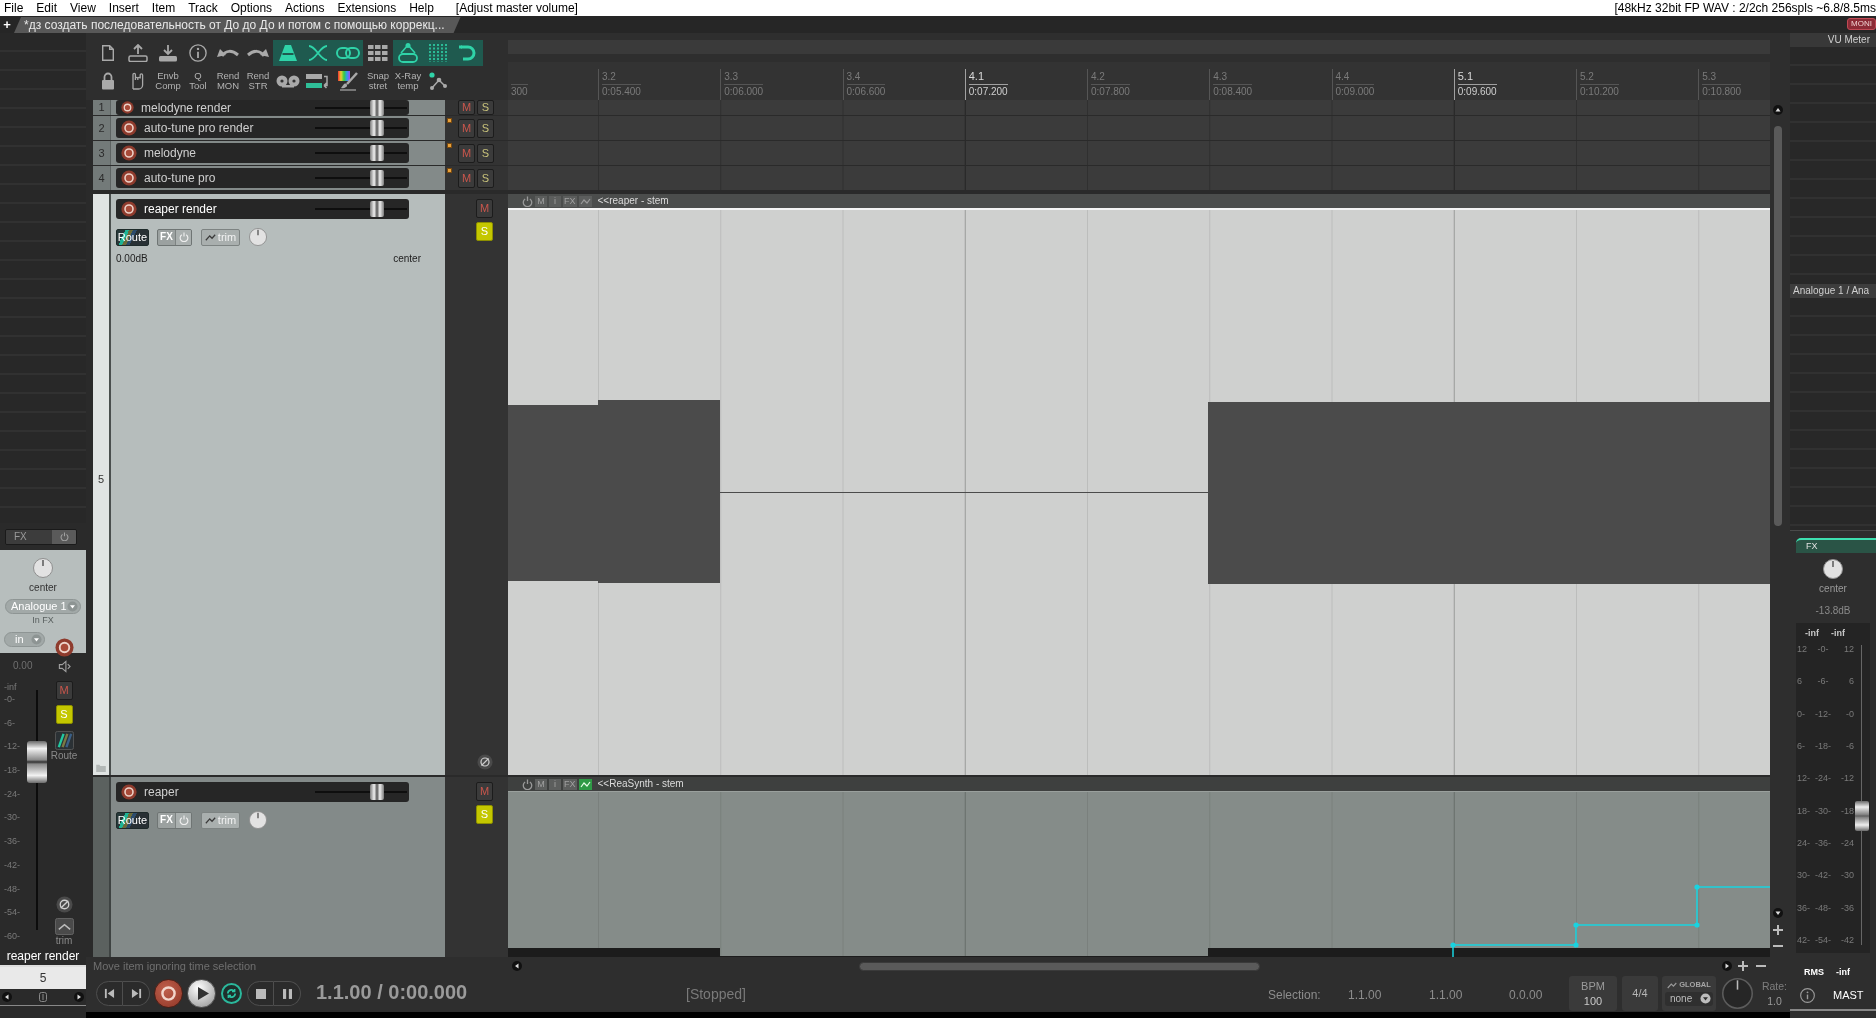  What do you see at coordinates (43, 997) in the screenshot?
I see `scroll-handle-icon` at bounding box center [43, 997].